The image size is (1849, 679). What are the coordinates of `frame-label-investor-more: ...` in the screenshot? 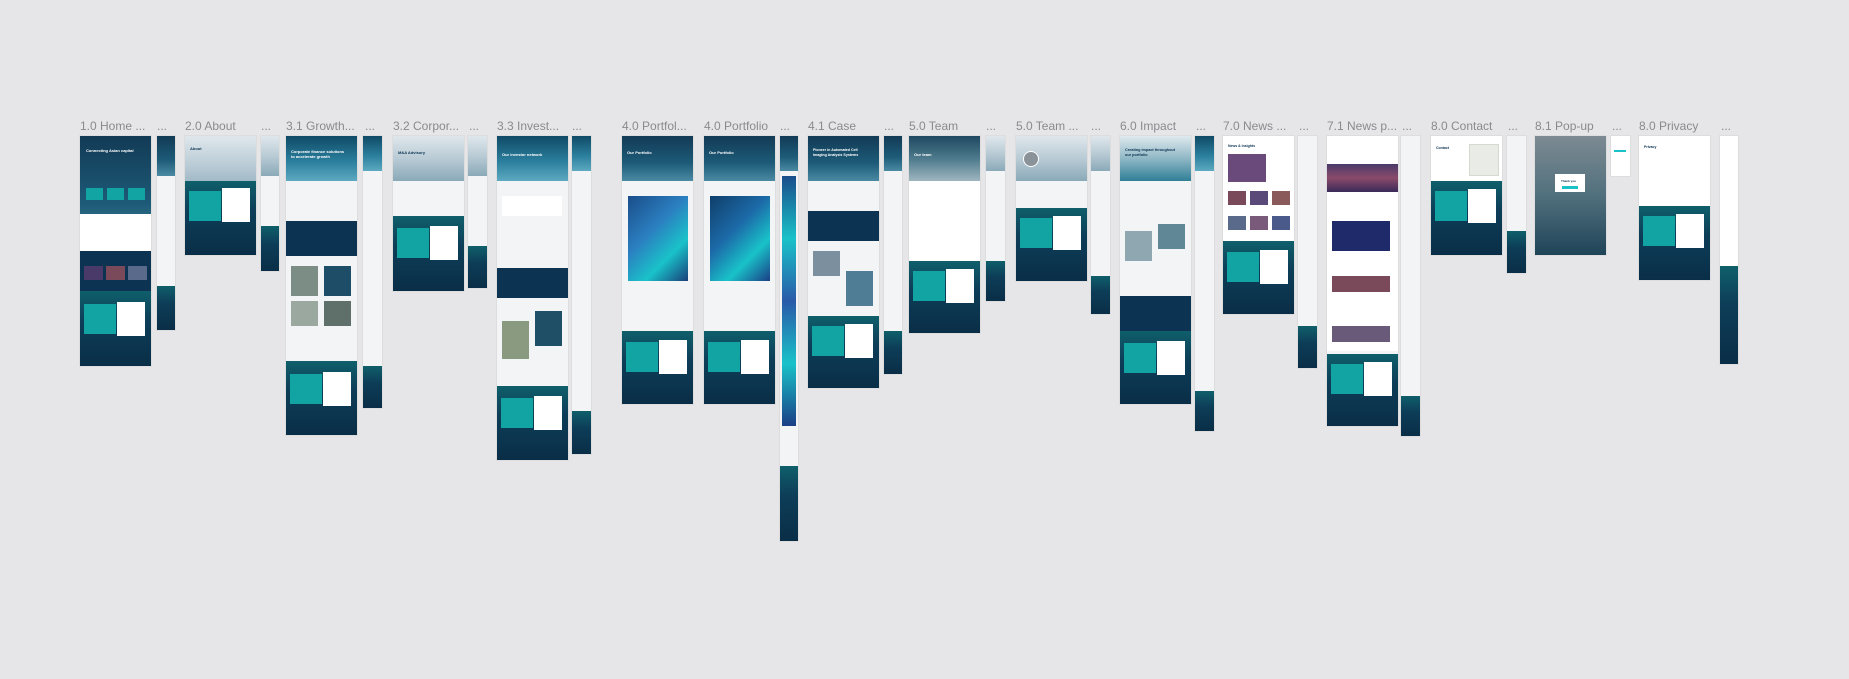 It's located at (577, 126).